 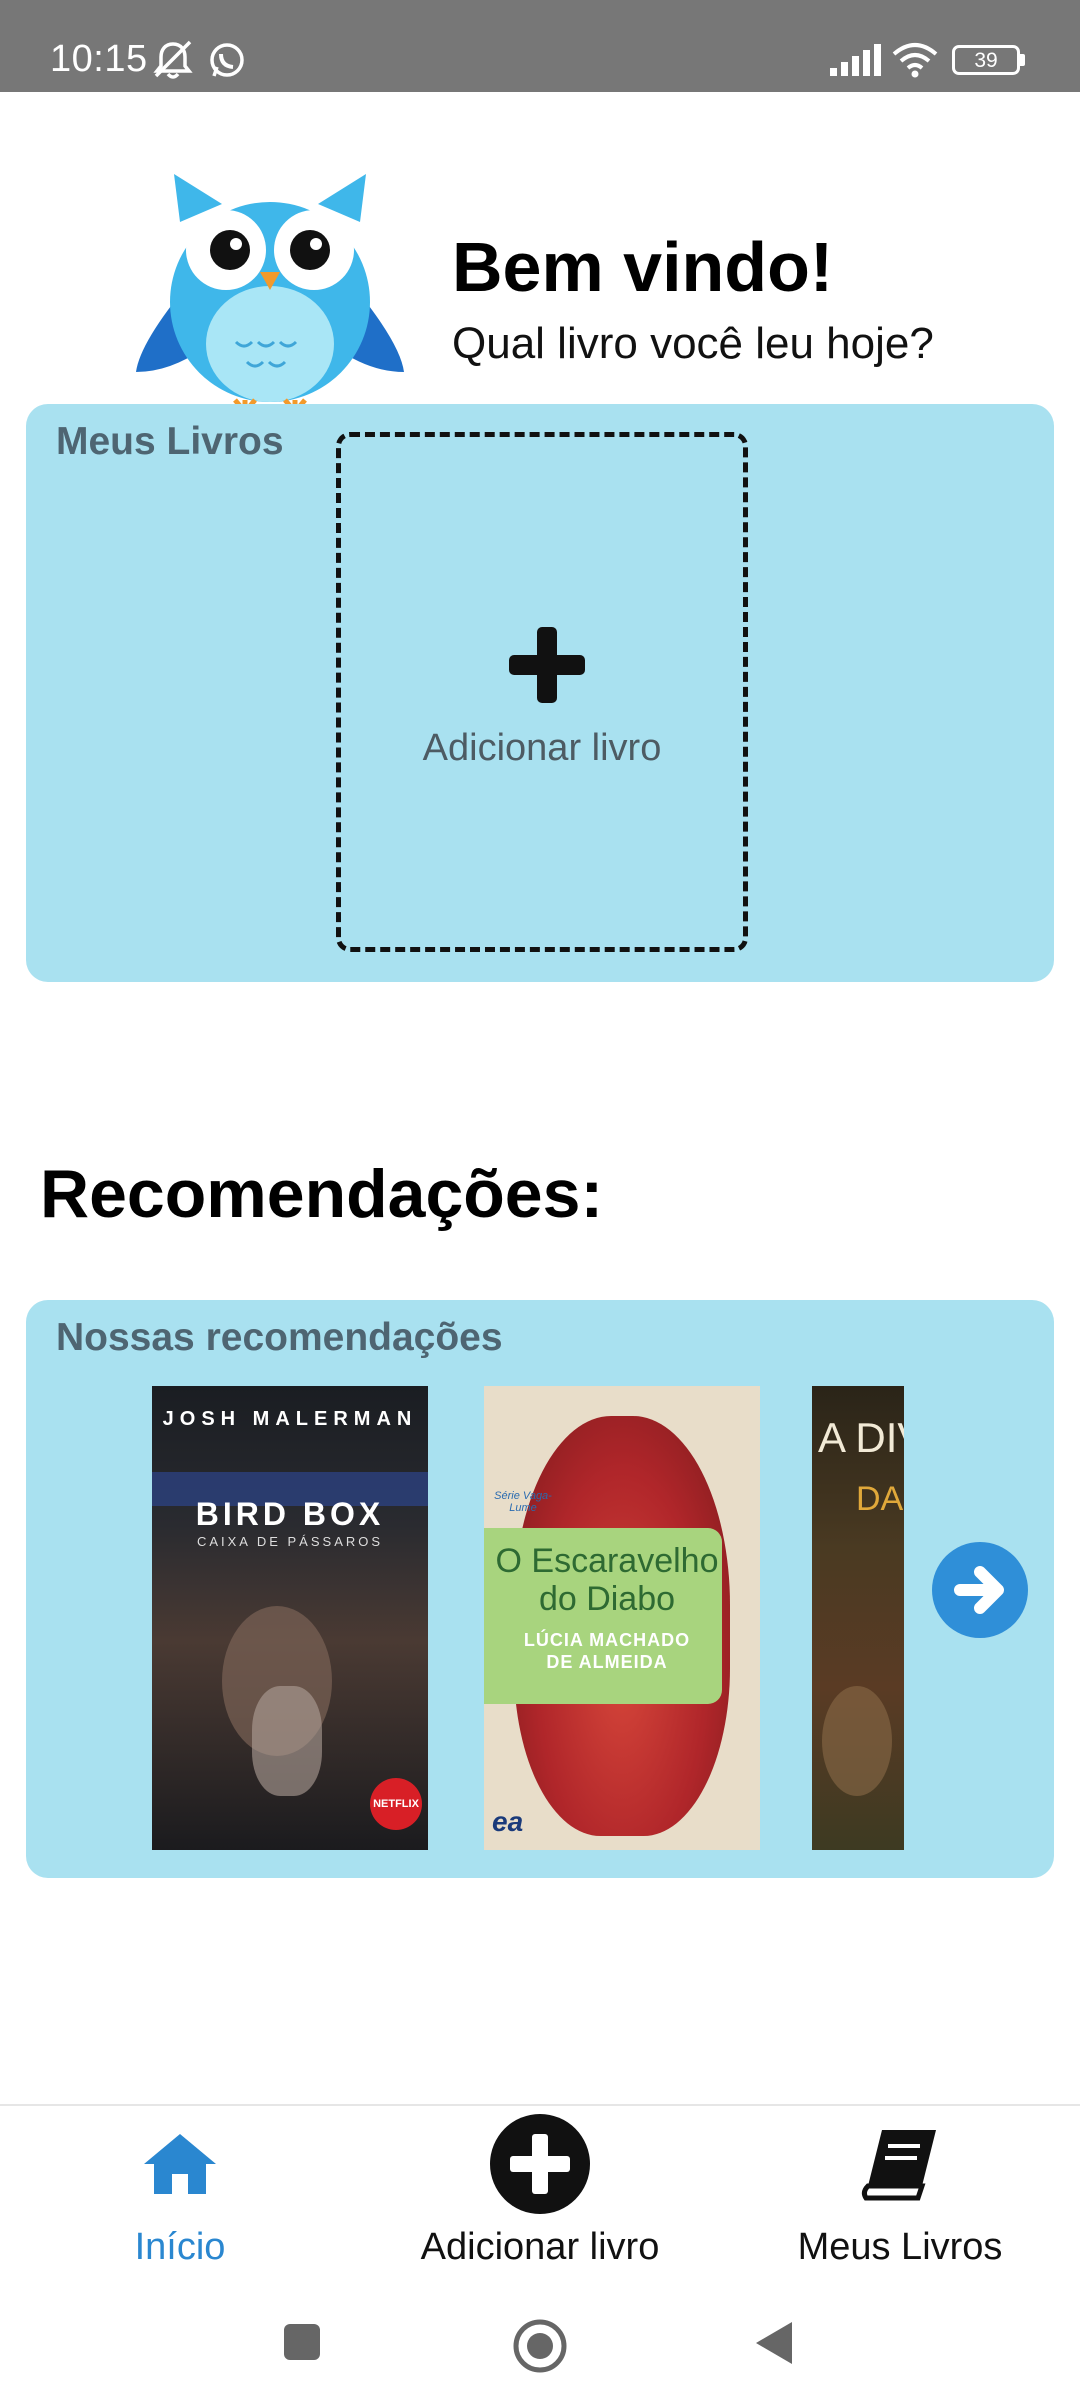 What do you see at coordinates (540, 46) in the screenshot?
I see `status-bar: 10:15 39` at bounding box center [540, 46].